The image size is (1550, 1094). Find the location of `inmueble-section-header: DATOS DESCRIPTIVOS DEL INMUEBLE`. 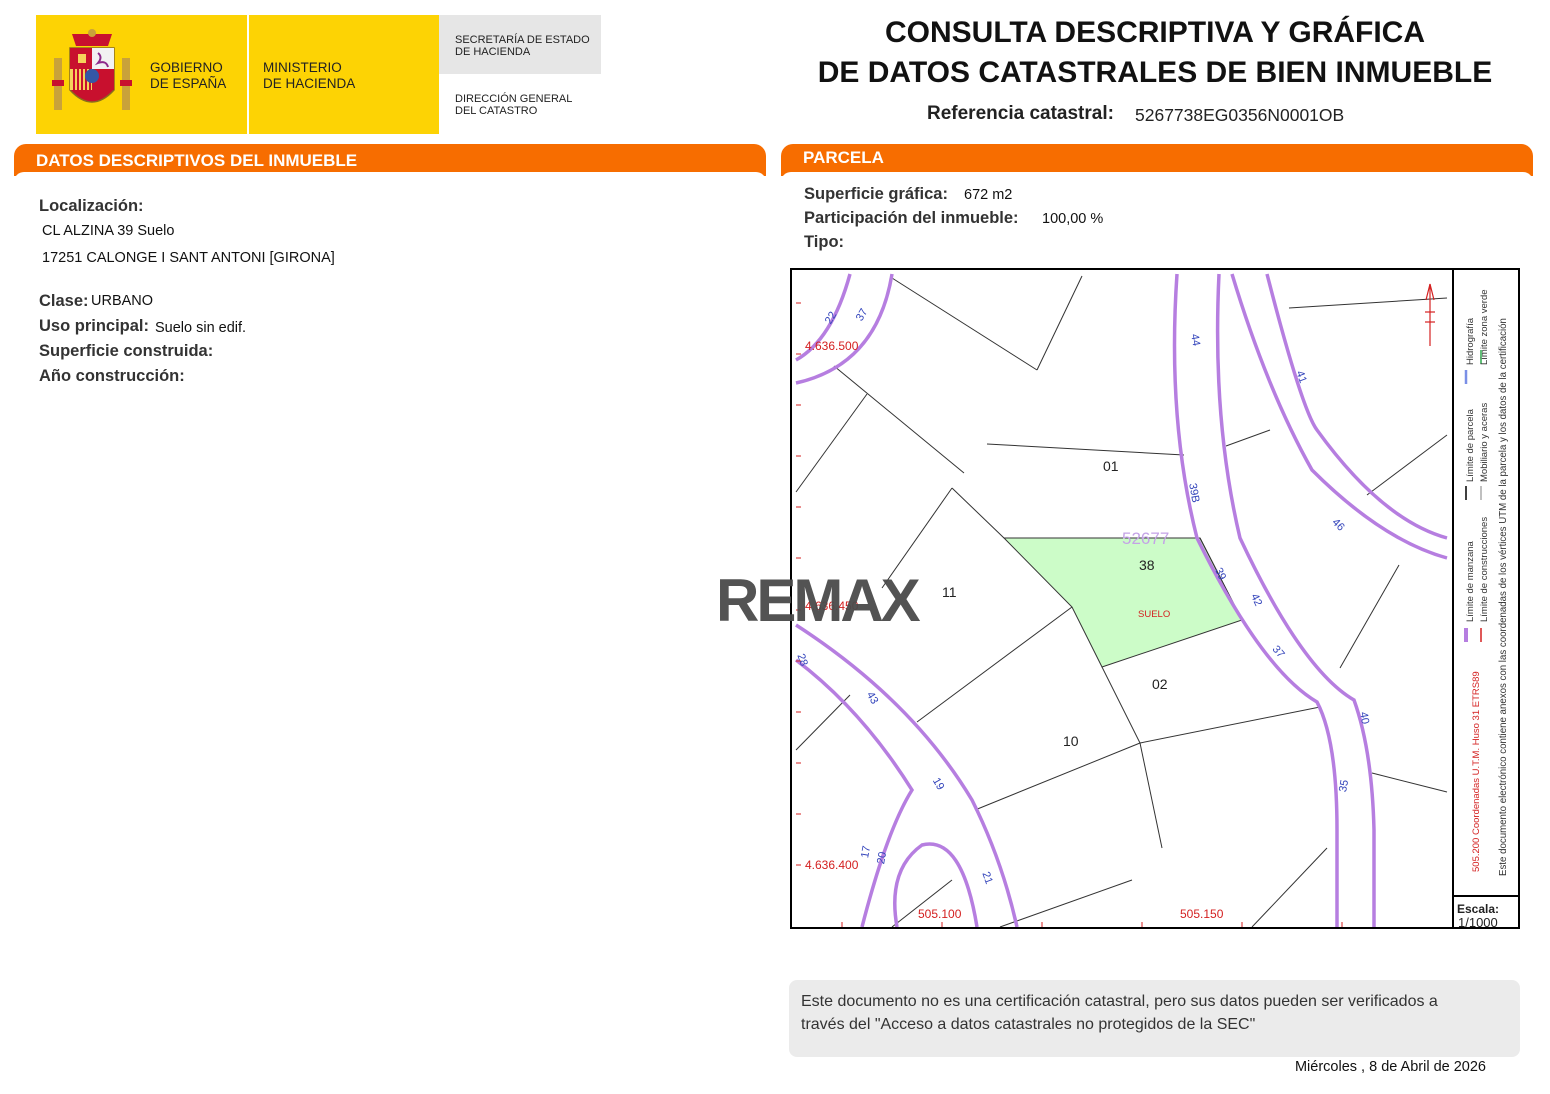

inmueble-section-header: DATOS DESCRIPTIVOS DEL INMUEBLE is located at coordinates (390, 163).